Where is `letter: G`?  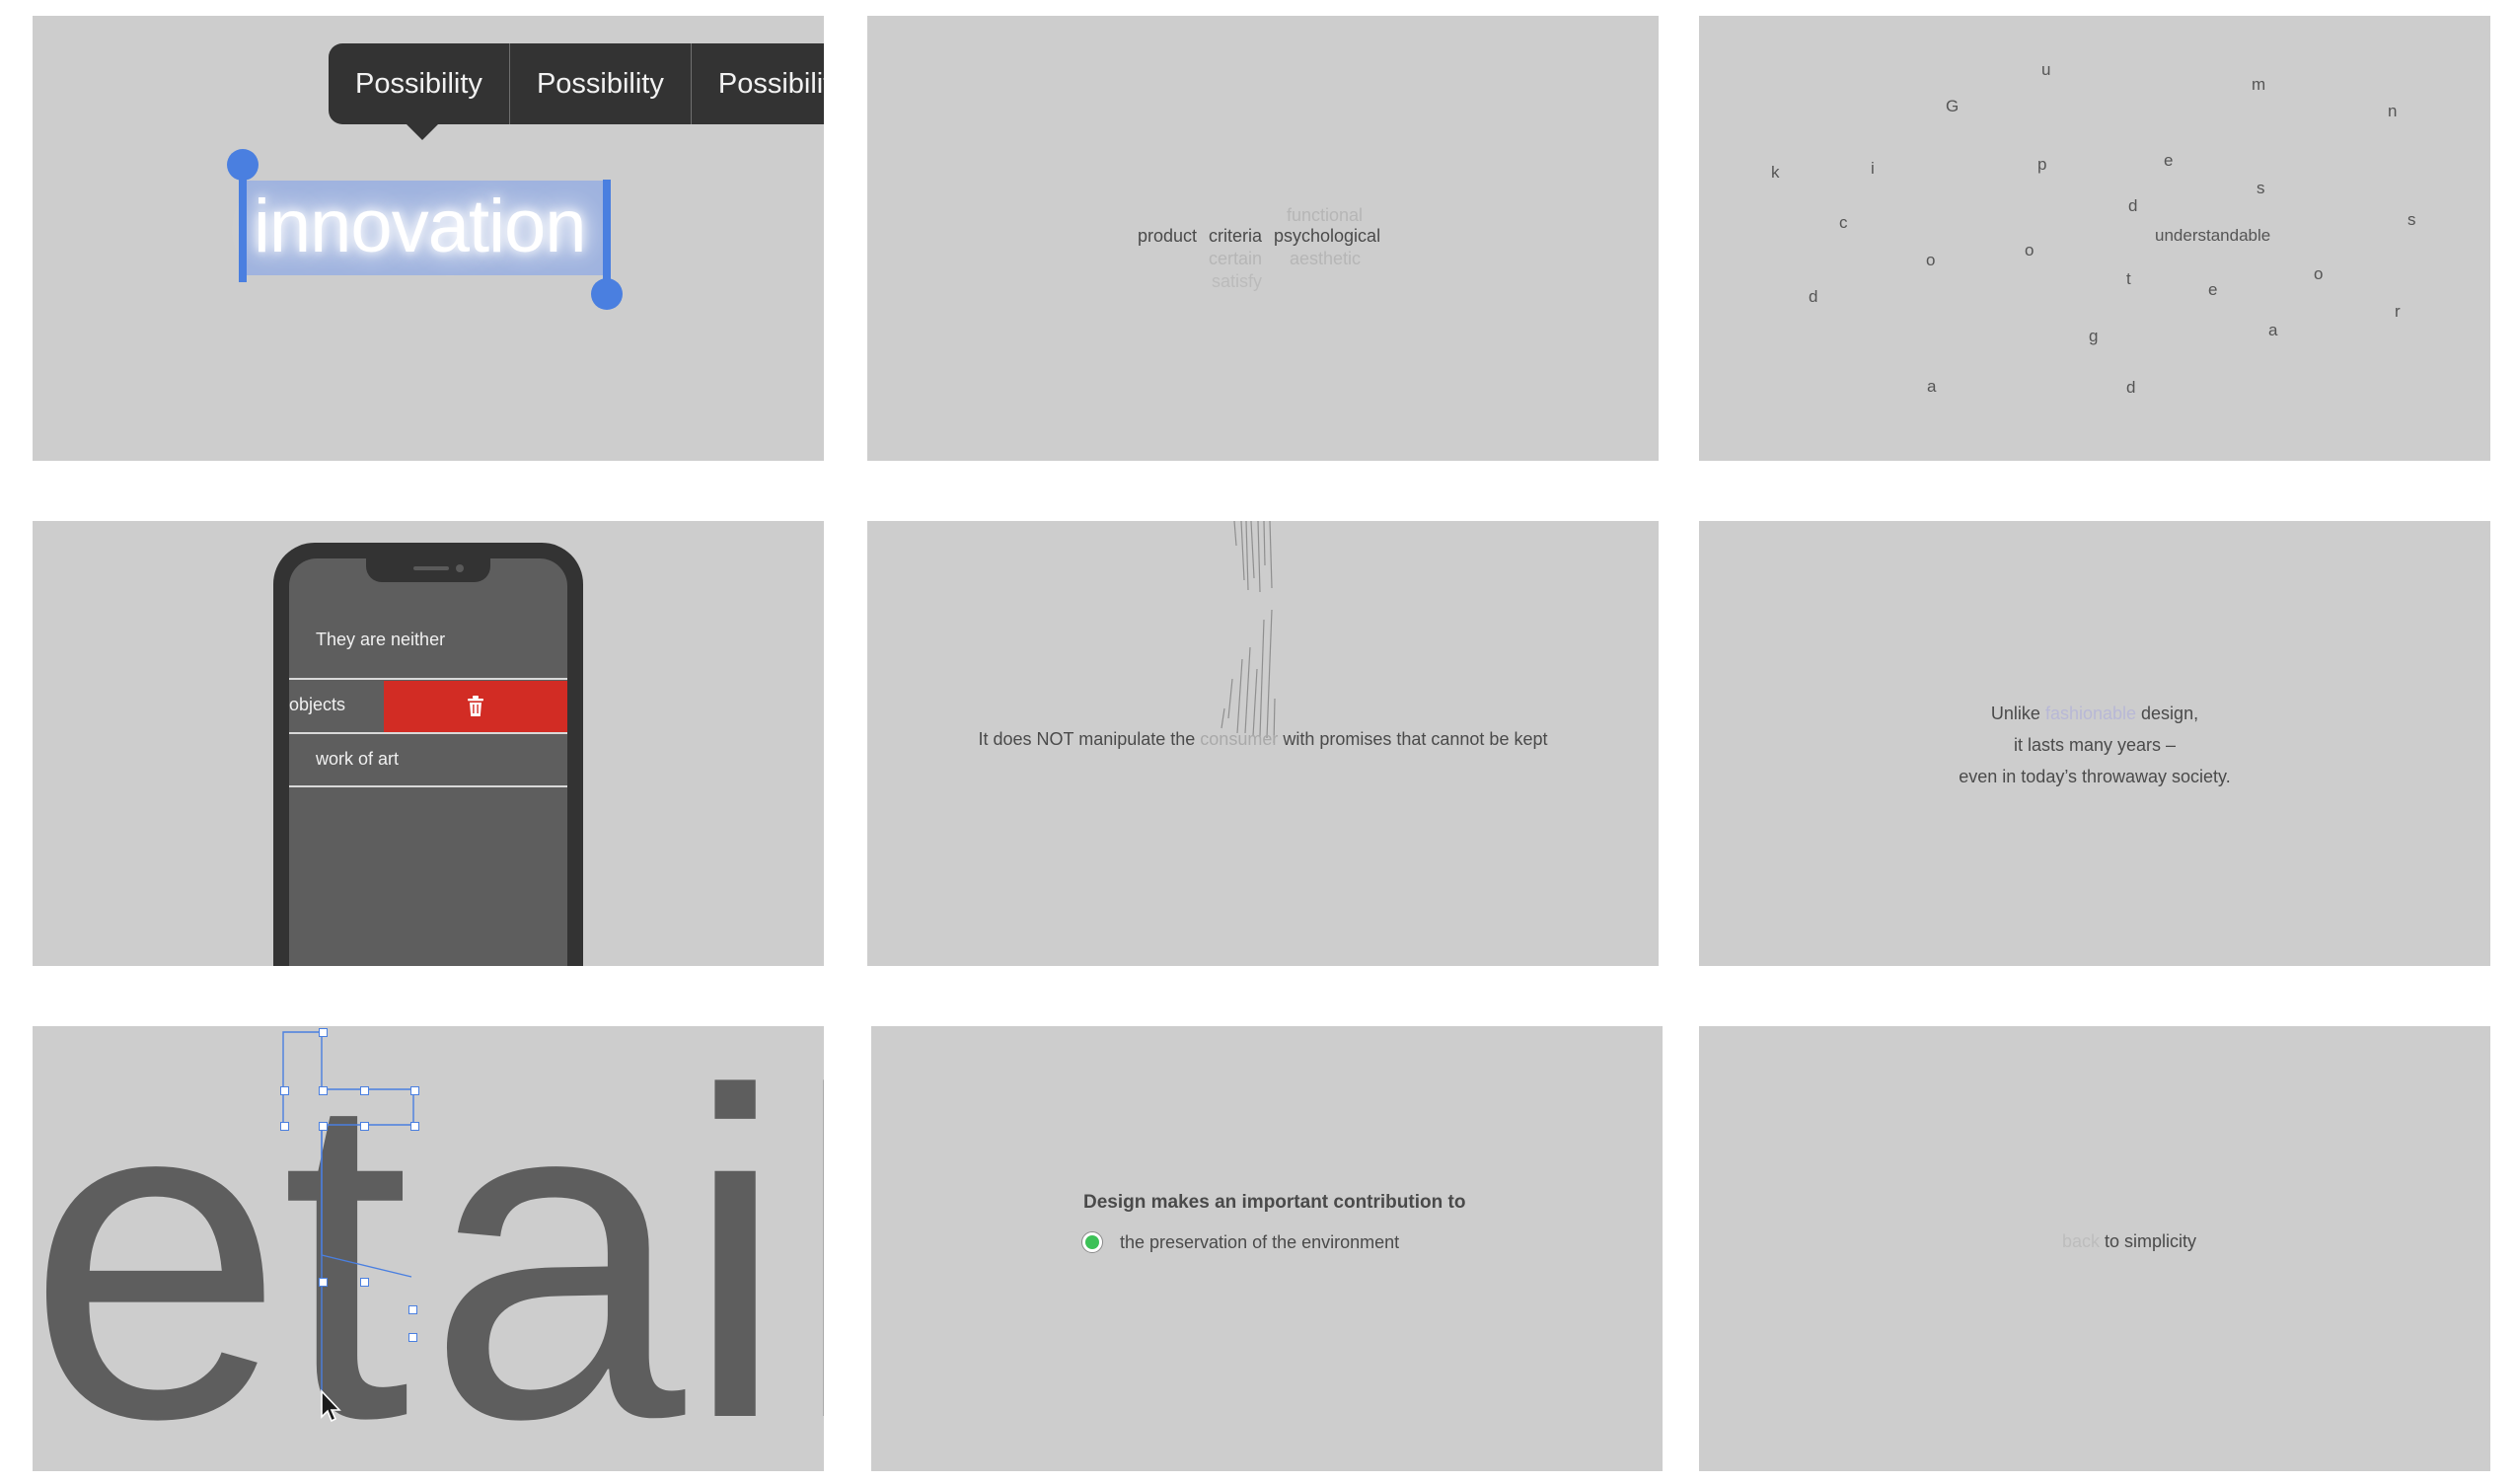
letter: G is located at coordinates (1953, 106).